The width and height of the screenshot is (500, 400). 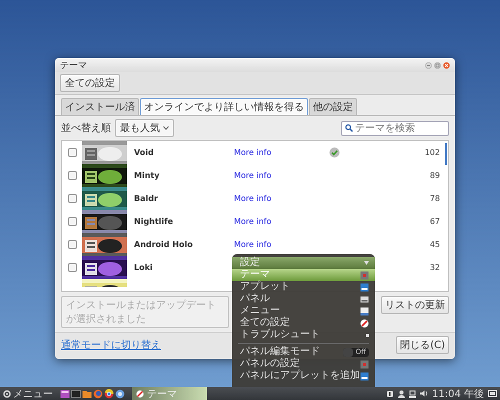 I want to click on theme-name: Baldr, so click(x=146, y=198).